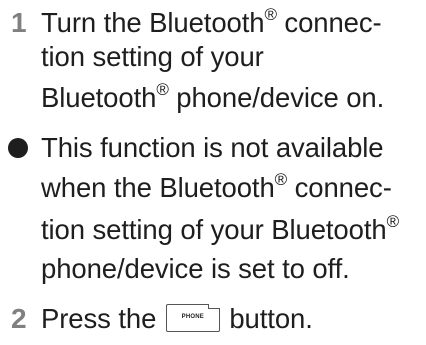 This screenshot has height=345, width=426. Describe the element at coordinates (19, 318) in the screenshot. I see `step-2-number: 2` at that location.